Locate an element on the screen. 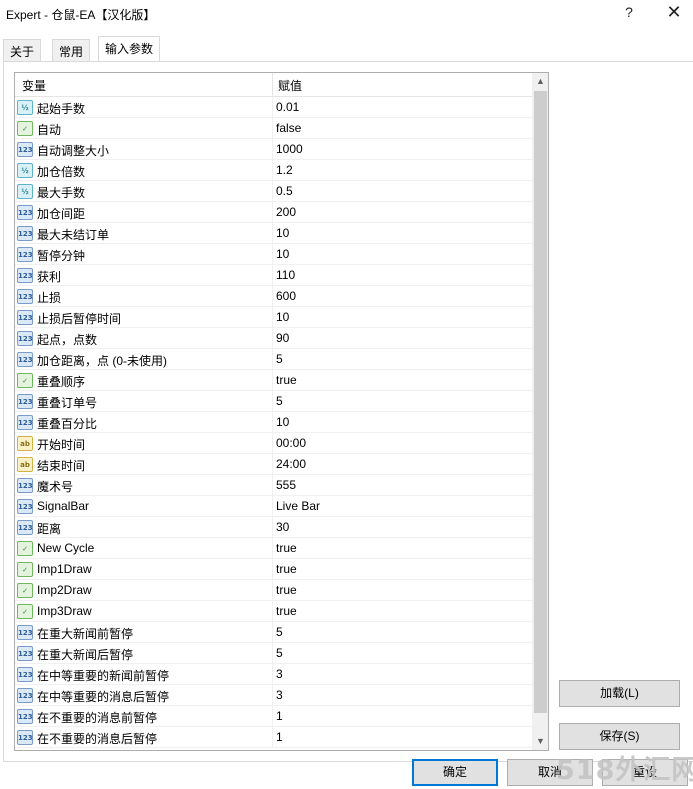 This screenshot has height=789, width=693. parameter-value: 90 is located at coordinates (282, 338).